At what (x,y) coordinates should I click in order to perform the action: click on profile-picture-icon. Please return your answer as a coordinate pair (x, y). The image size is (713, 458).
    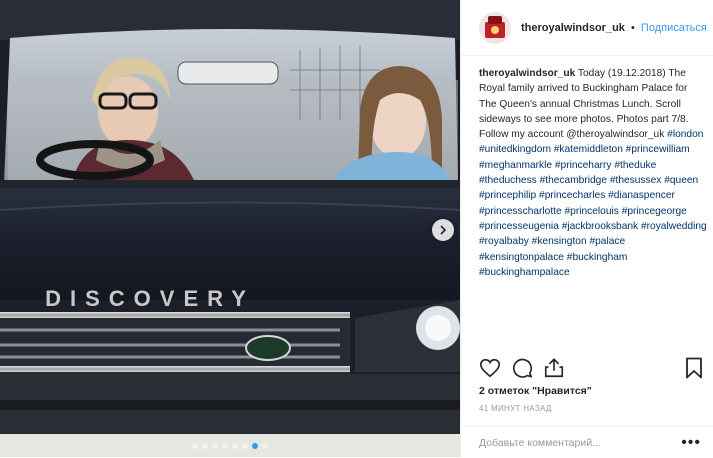
    Looking at the image, I should click on (495, 27).